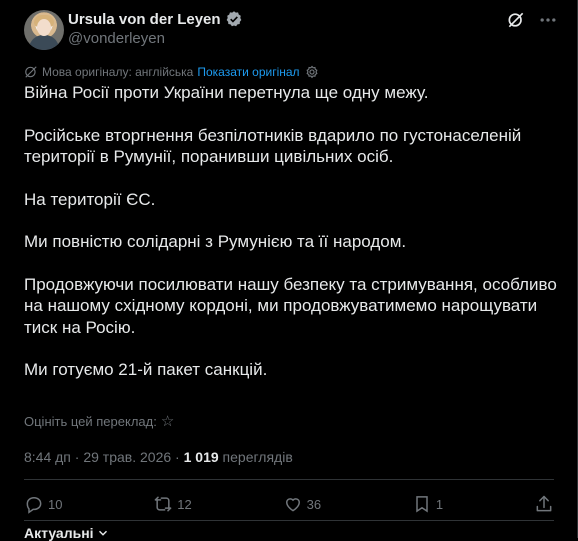  I want to click on author-name-row: Ursula von der Leyen, so click(155, 19).